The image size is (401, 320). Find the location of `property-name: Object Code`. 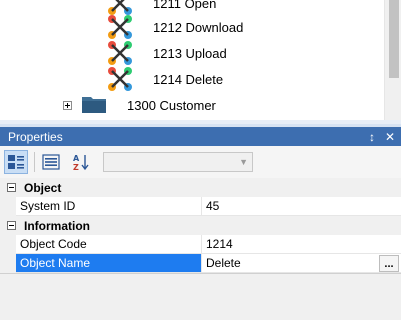

property-name: Object Code is located at coordinates (109, 244).